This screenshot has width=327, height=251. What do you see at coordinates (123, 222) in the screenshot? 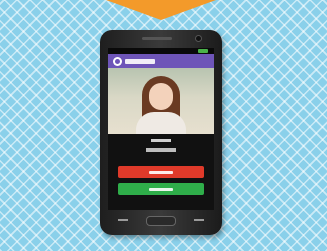
I see `menu-key-icon` at bounding box center [123, 222].